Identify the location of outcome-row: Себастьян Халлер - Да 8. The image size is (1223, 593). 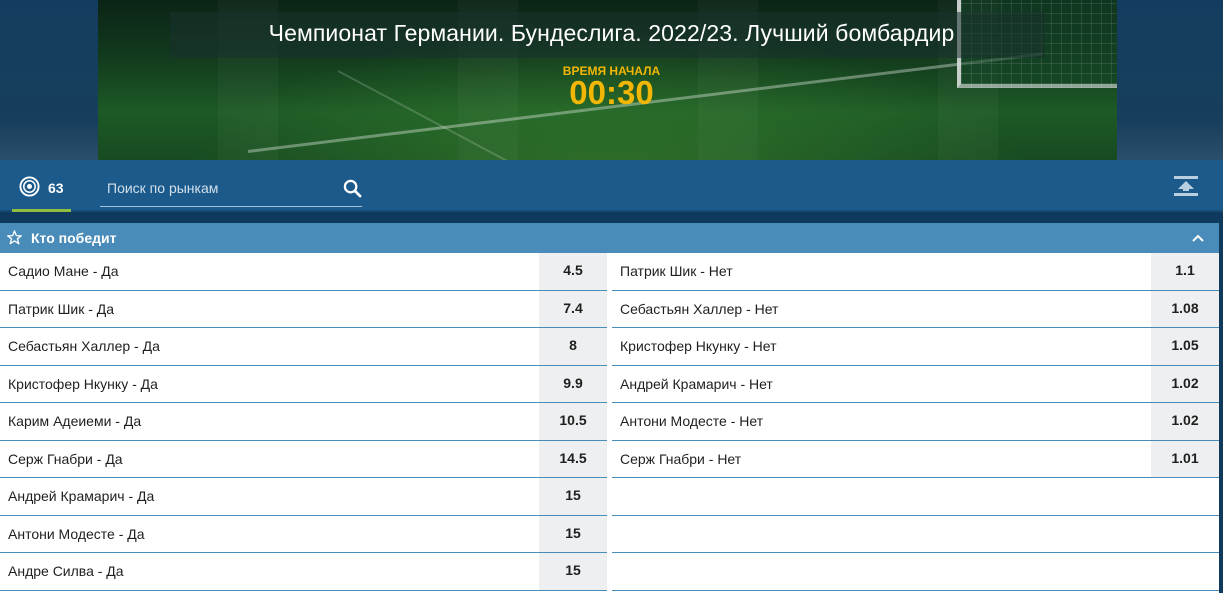
(303, 347).